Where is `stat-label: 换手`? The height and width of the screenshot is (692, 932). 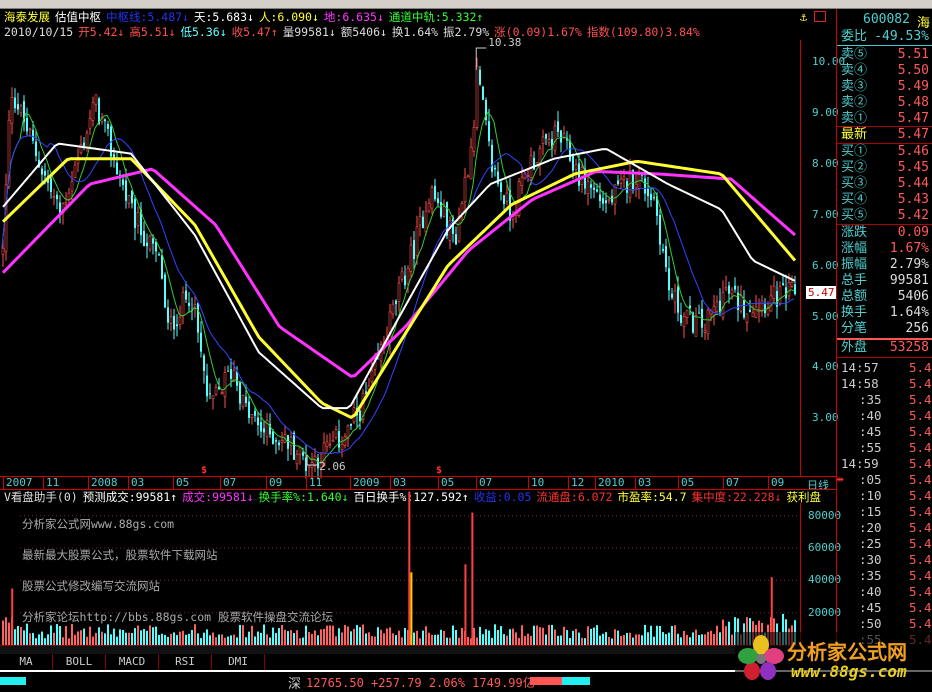
stat-label: 换手 is located at coordinates (854, 312).